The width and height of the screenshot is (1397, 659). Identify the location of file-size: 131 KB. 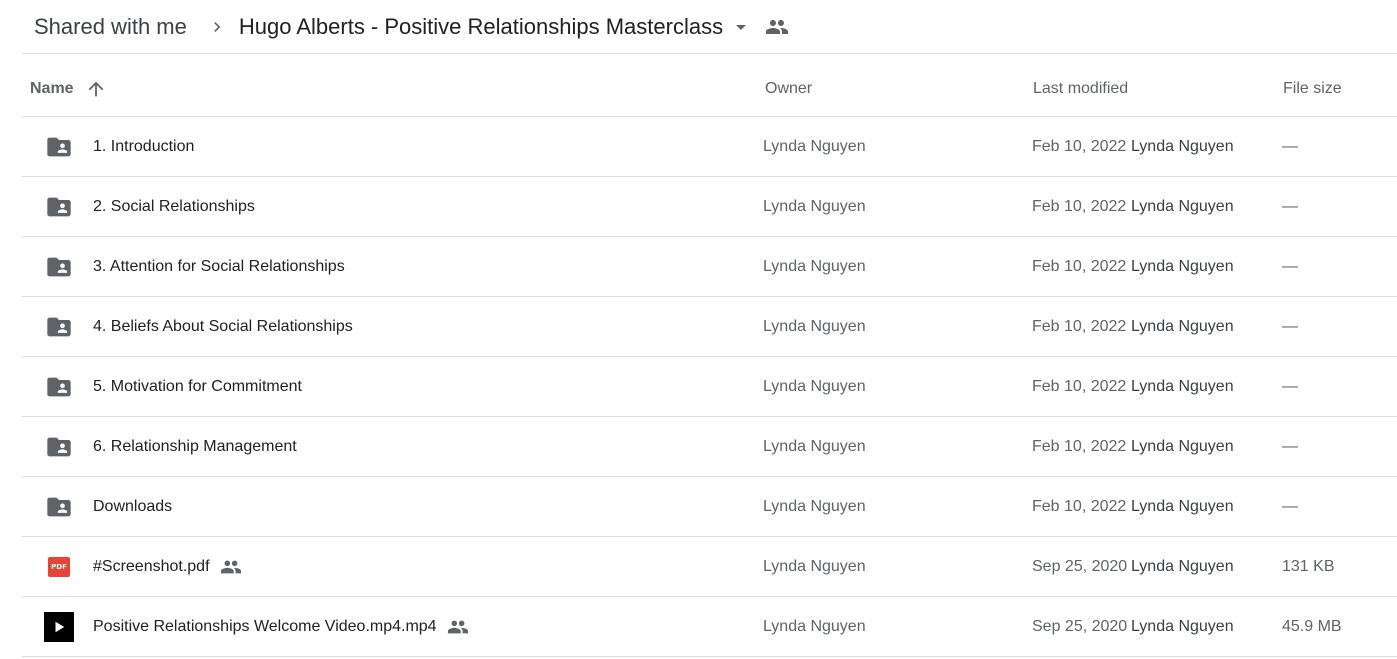
(1308, 566).